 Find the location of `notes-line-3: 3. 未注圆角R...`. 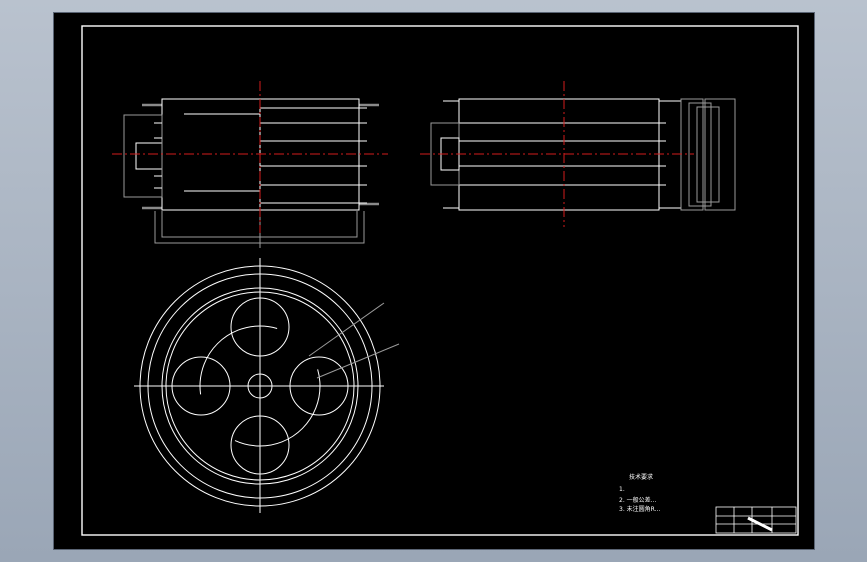

notes-line-3: 3. 未注圆角R... is located at coordinates (639, 509).